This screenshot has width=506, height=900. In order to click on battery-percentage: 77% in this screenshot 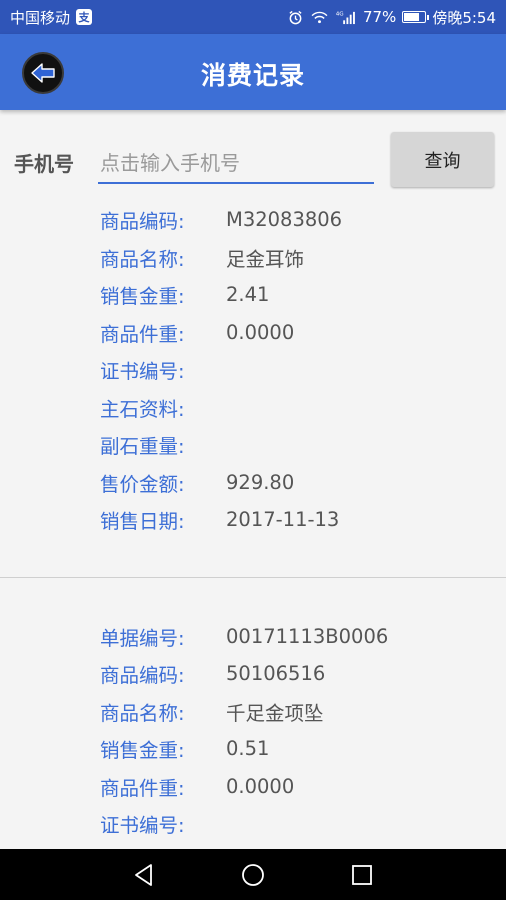, I will do `click(379, 17)`.